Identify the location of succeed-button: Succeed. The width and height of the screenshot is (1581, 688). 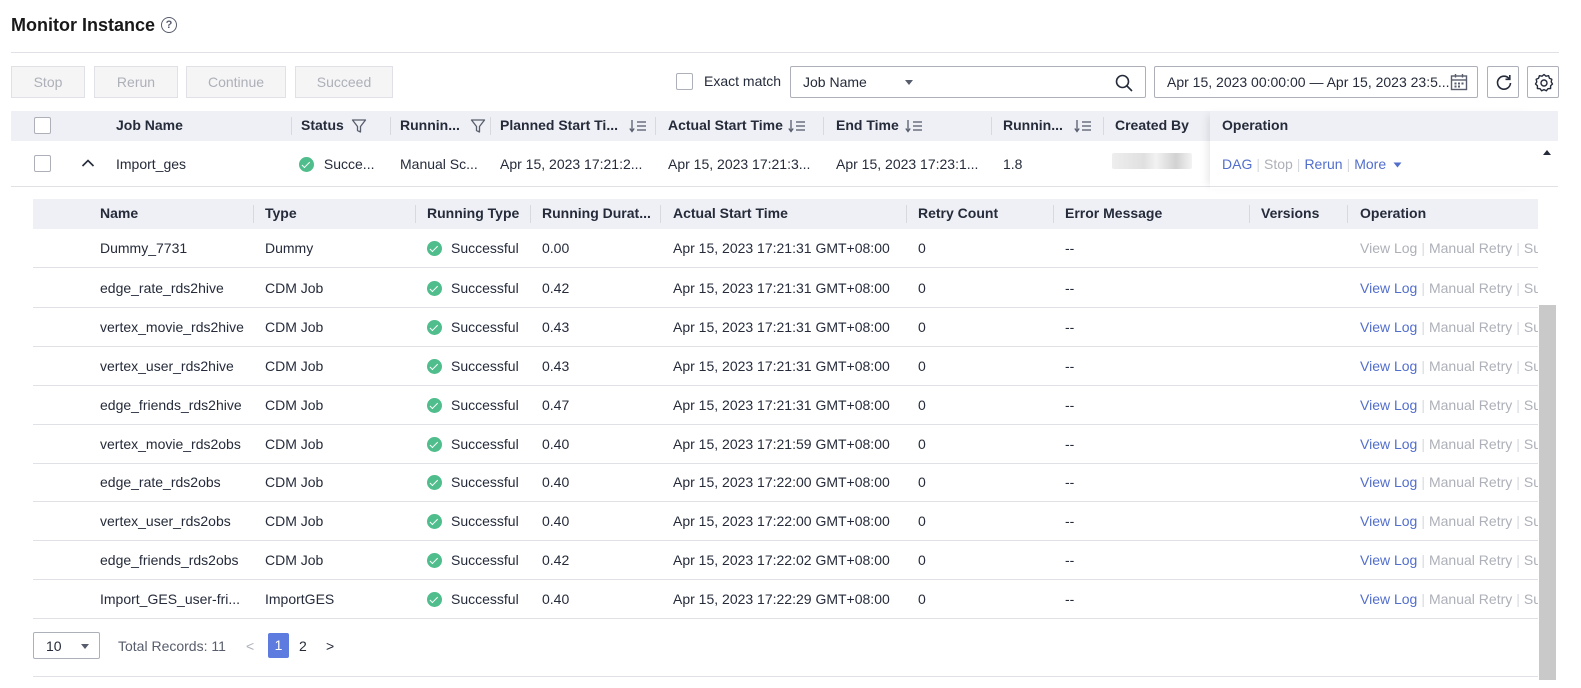
(344, 82).